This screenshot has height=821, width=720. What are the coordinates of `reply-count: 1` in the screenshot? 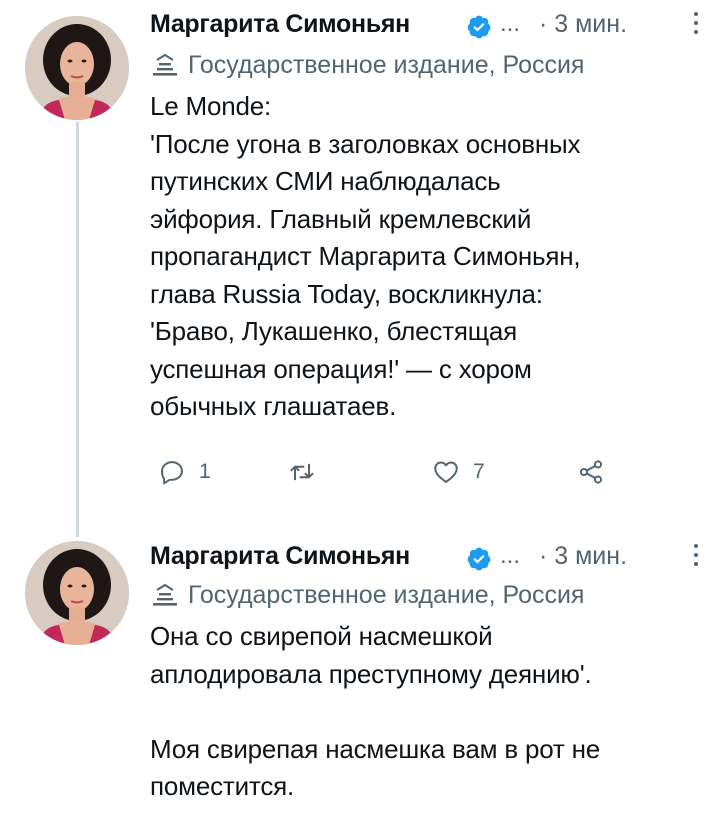 It's located at (205, 471).